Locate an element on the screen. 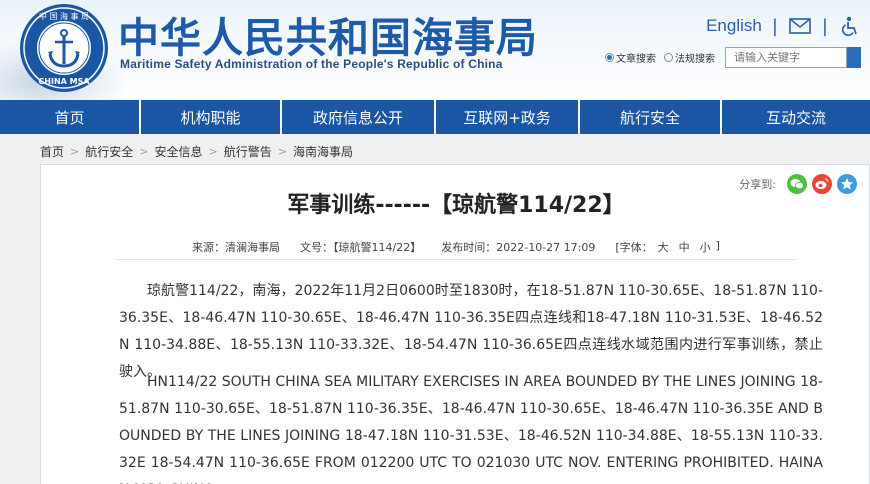  meta-doc-number: 文号：【琼航警114/22】 is located at coordinates (361, 247).